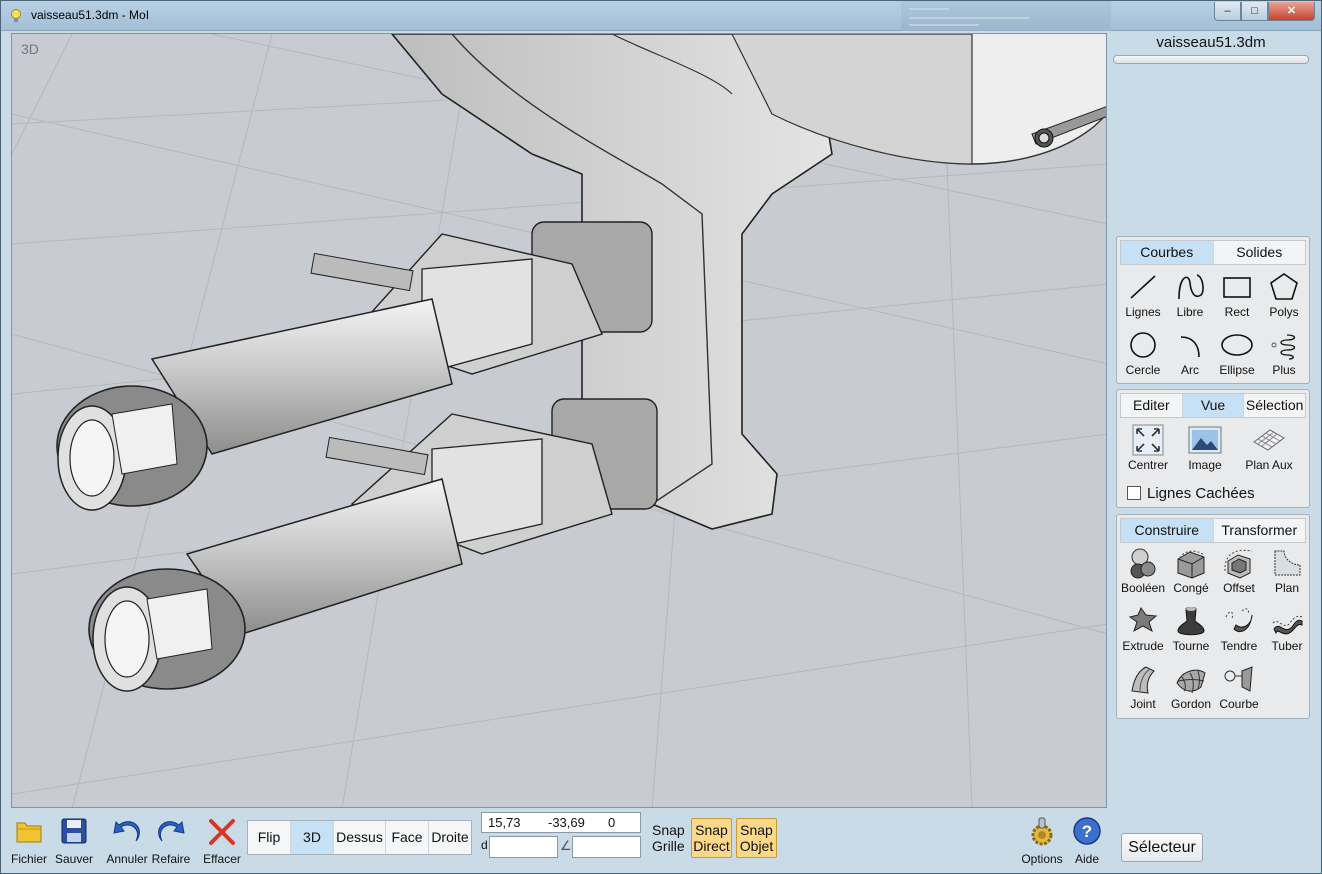 The height and width of the screenshot is (874, 1322). Describe the element at coordinates (1143, 287) in the screenshot. I see `line-icon` at that location.